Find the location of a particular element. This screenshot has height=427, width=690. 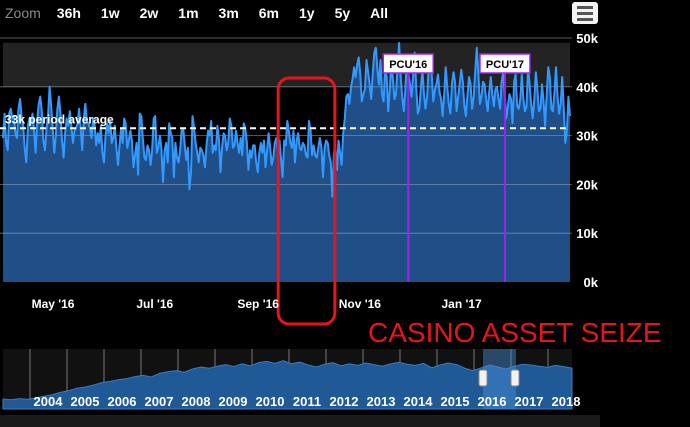

navigator-year-label: 2012 is located at coordinates (344, 401).